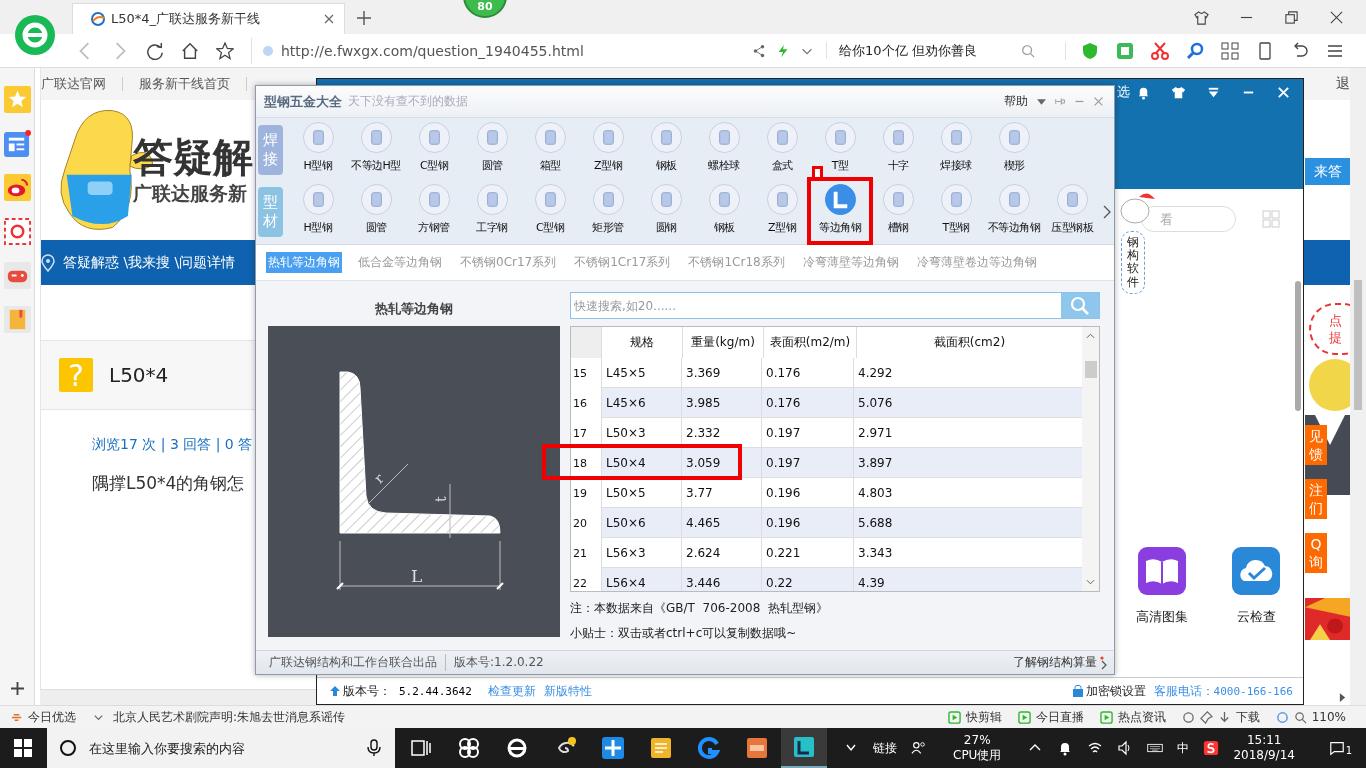  I want to click on logout-link: 退, so click(1343, 84).